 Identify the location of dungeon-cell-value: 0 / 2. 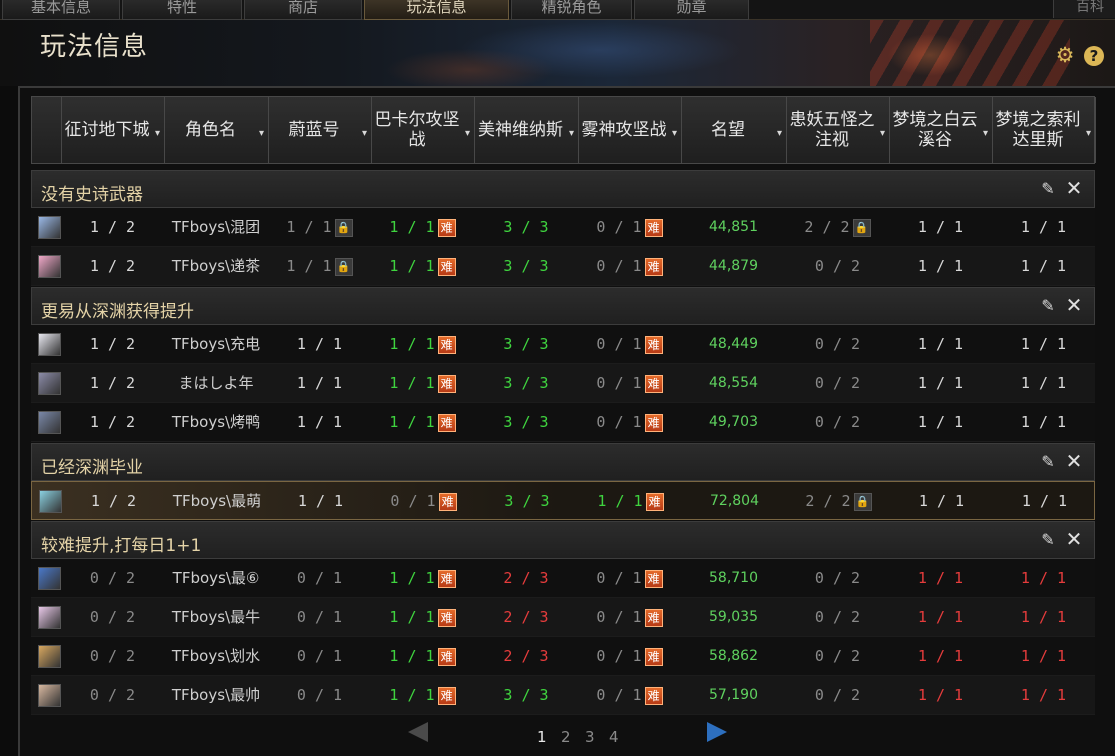
(112, 578).